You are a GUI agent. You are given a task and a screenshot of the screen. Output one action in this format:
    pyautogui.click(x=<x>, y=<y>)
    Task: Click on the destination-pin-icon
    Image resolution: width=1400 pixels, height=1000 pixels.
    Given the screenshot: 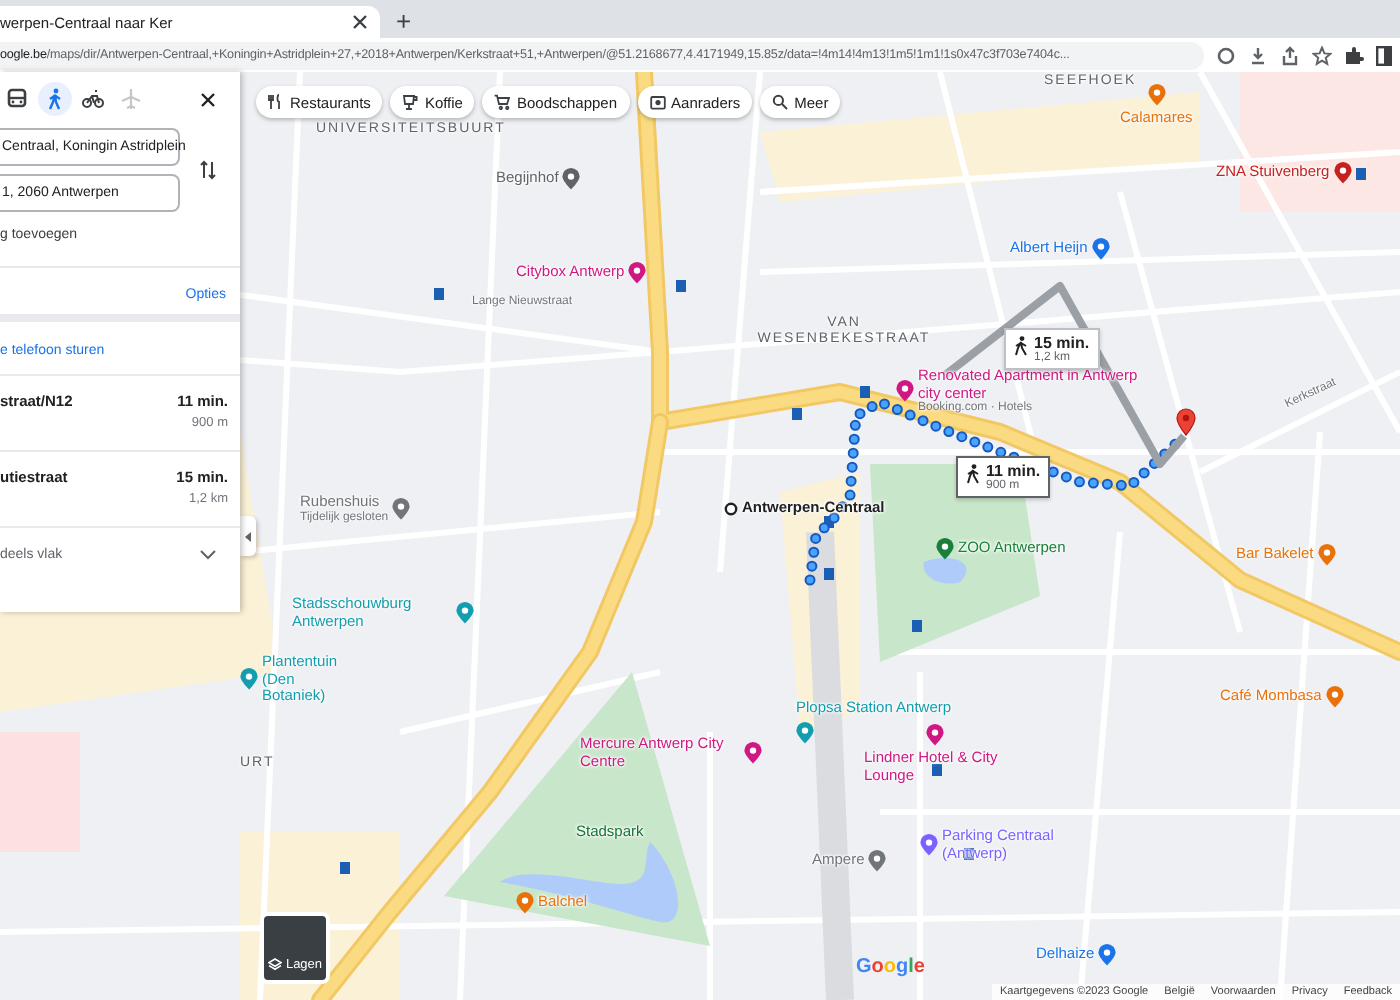 What is the action you would take?
    pyautogui.click(x=1186, y=422)
    